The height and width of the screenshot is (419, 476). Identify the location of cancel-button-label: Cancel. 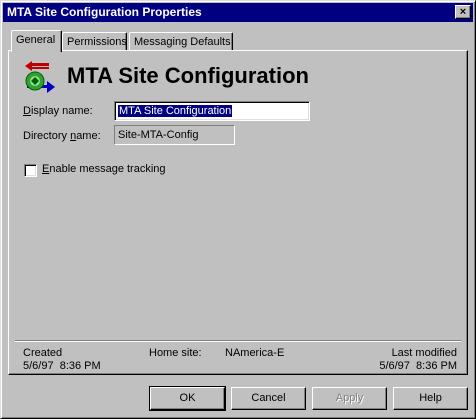
(268, 398).